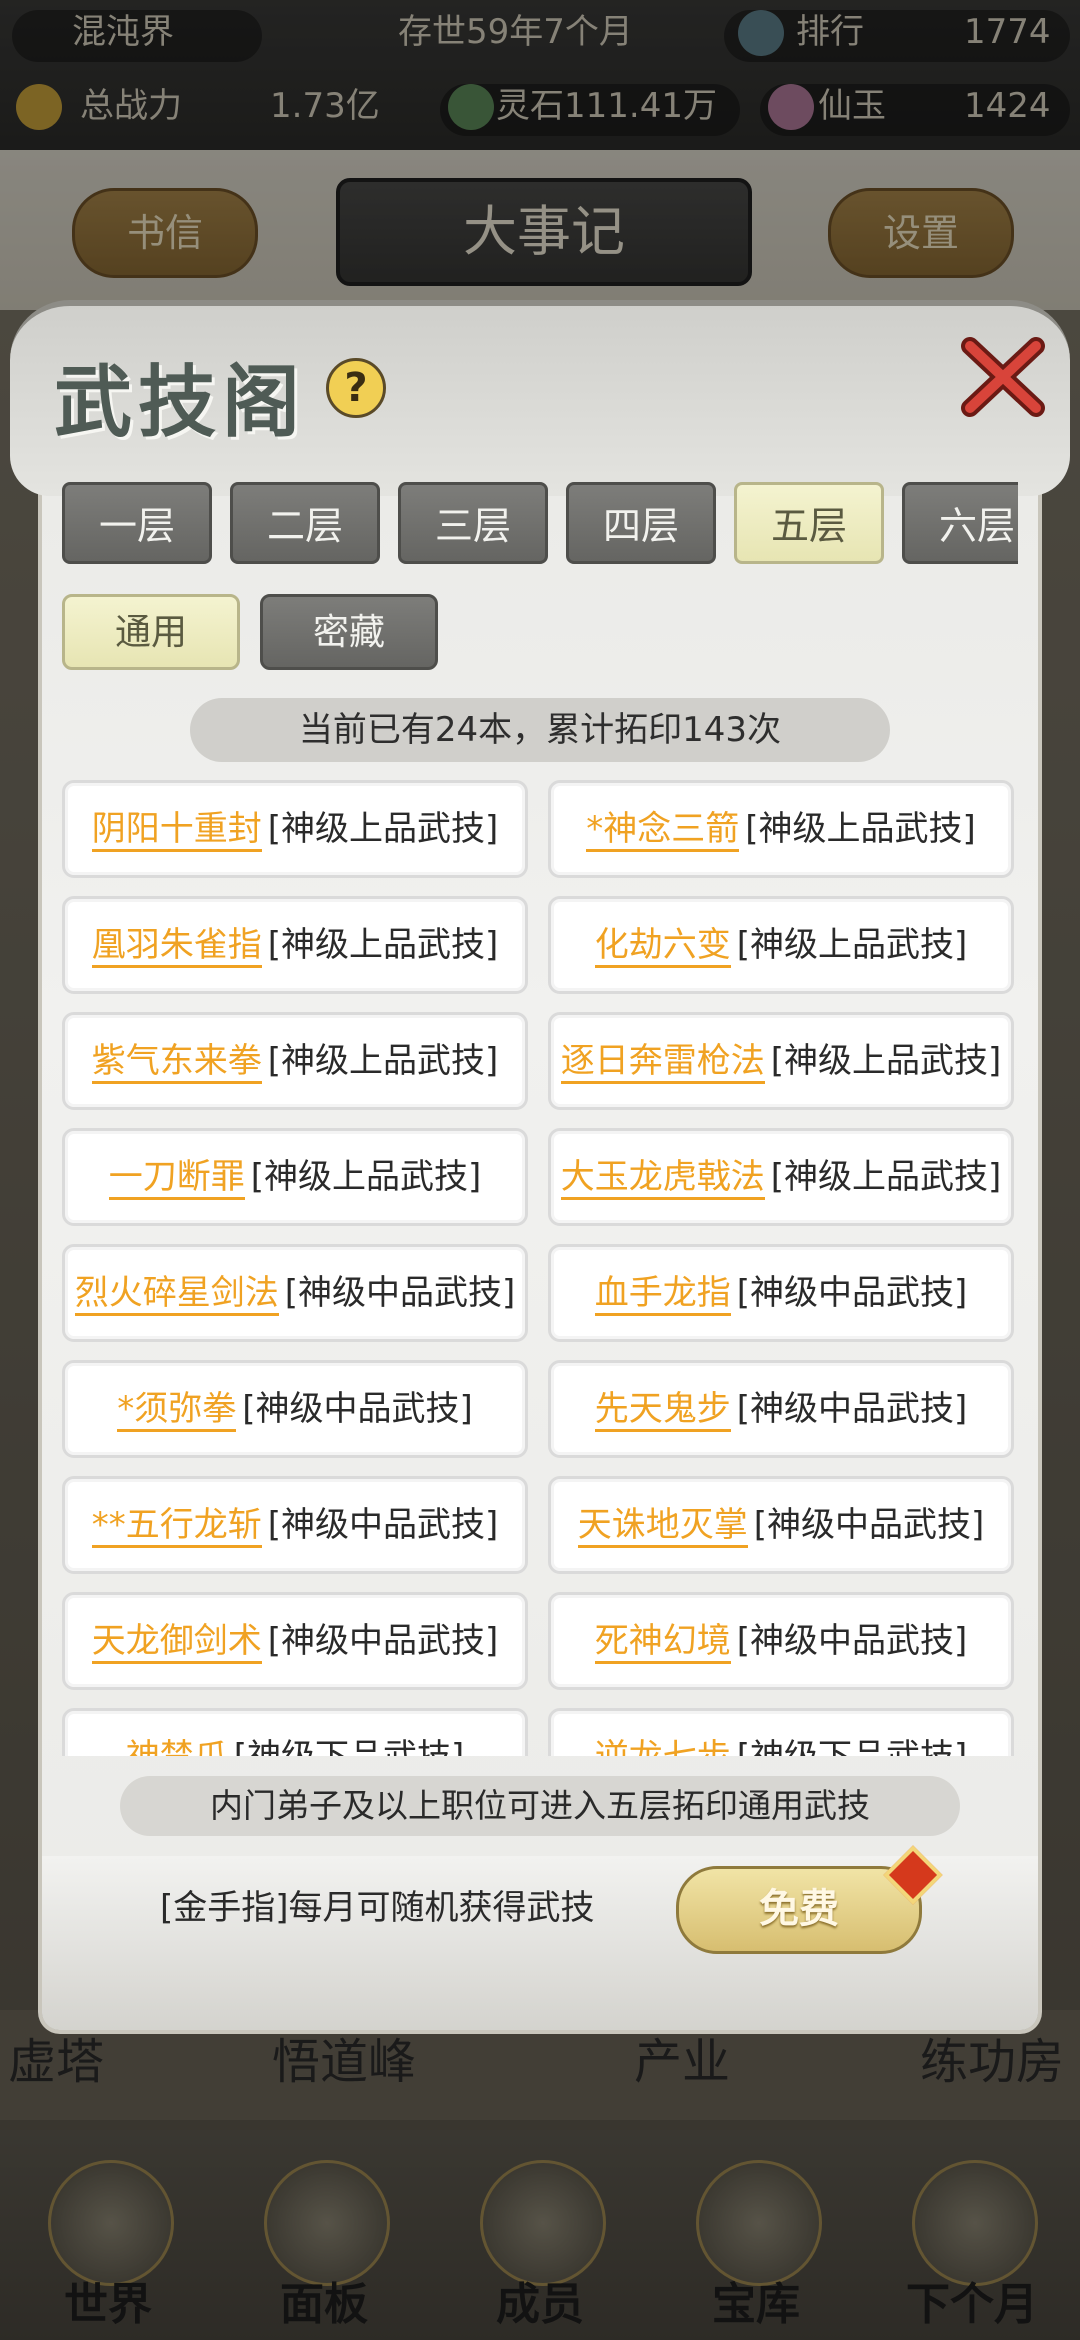 The width and height of the screenshot is (1080, 2340). What do you see at coordinates (662, 946) in the screenshot?
I see `skill-name-link: 化劫六变` at bounding box center [662, 946].